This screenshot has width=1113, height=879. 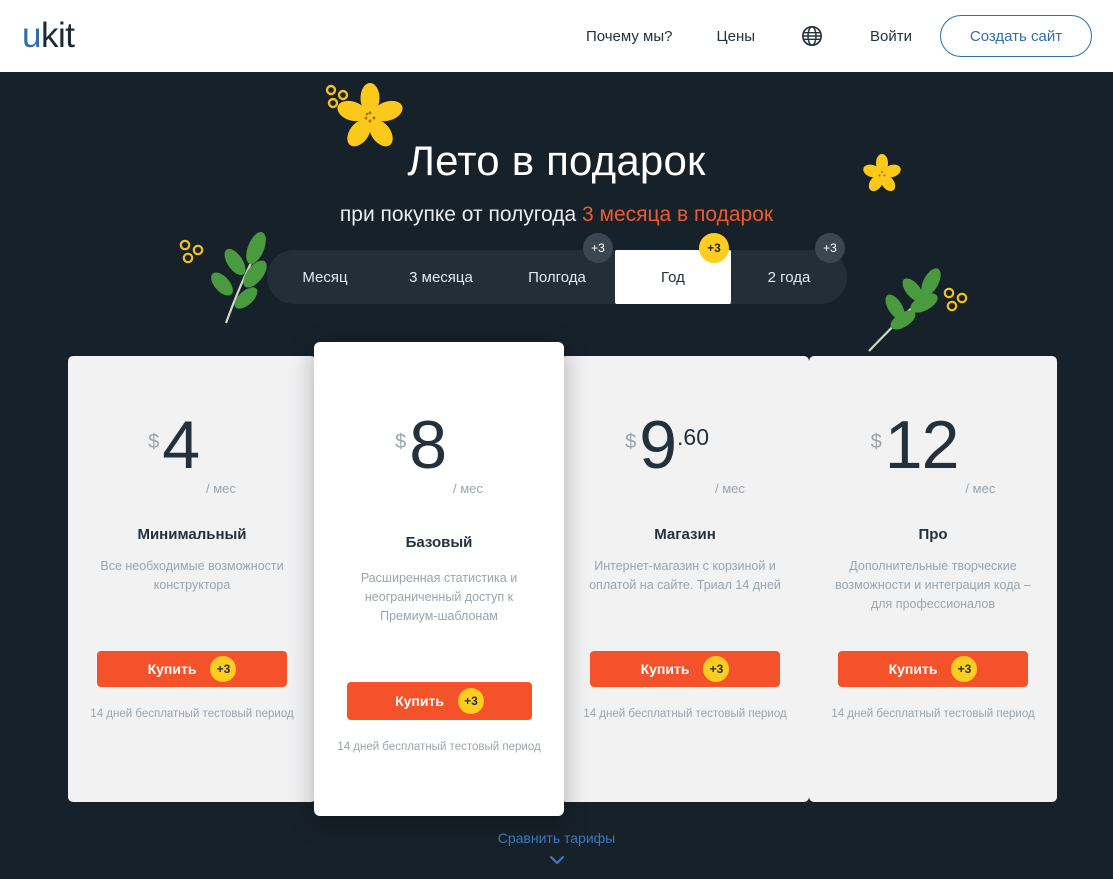 What do you see at coordinates (849, 36) in the screenshot?
I see `main-navigation: Почему мы? Цены Войти Создать сайт` at bounding box center [849, 36].